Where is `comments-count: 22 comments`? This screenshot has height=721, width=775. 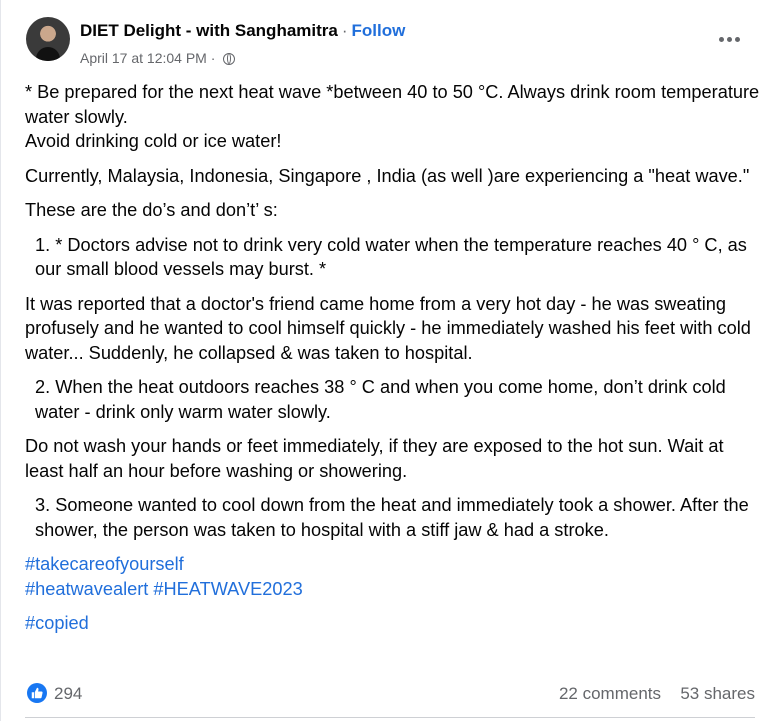
comments-count: 22 comments is located at coordinates (610, 694).